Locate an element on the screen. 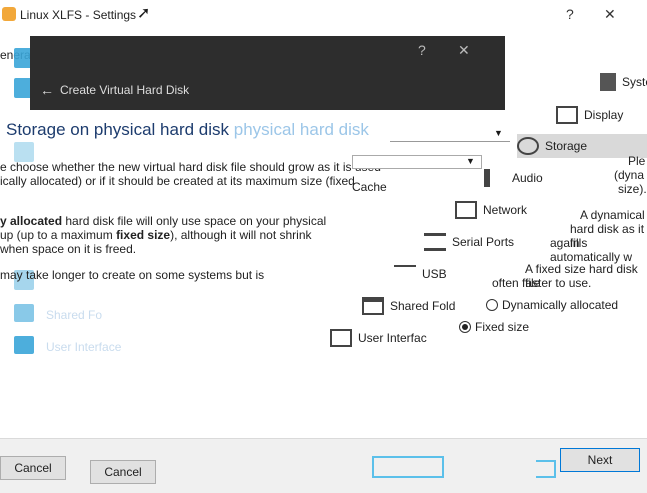 This screenshot has width=647, height=493. dynamic-text-3: ), although it will not shrink is located at coordinates (241, 235).